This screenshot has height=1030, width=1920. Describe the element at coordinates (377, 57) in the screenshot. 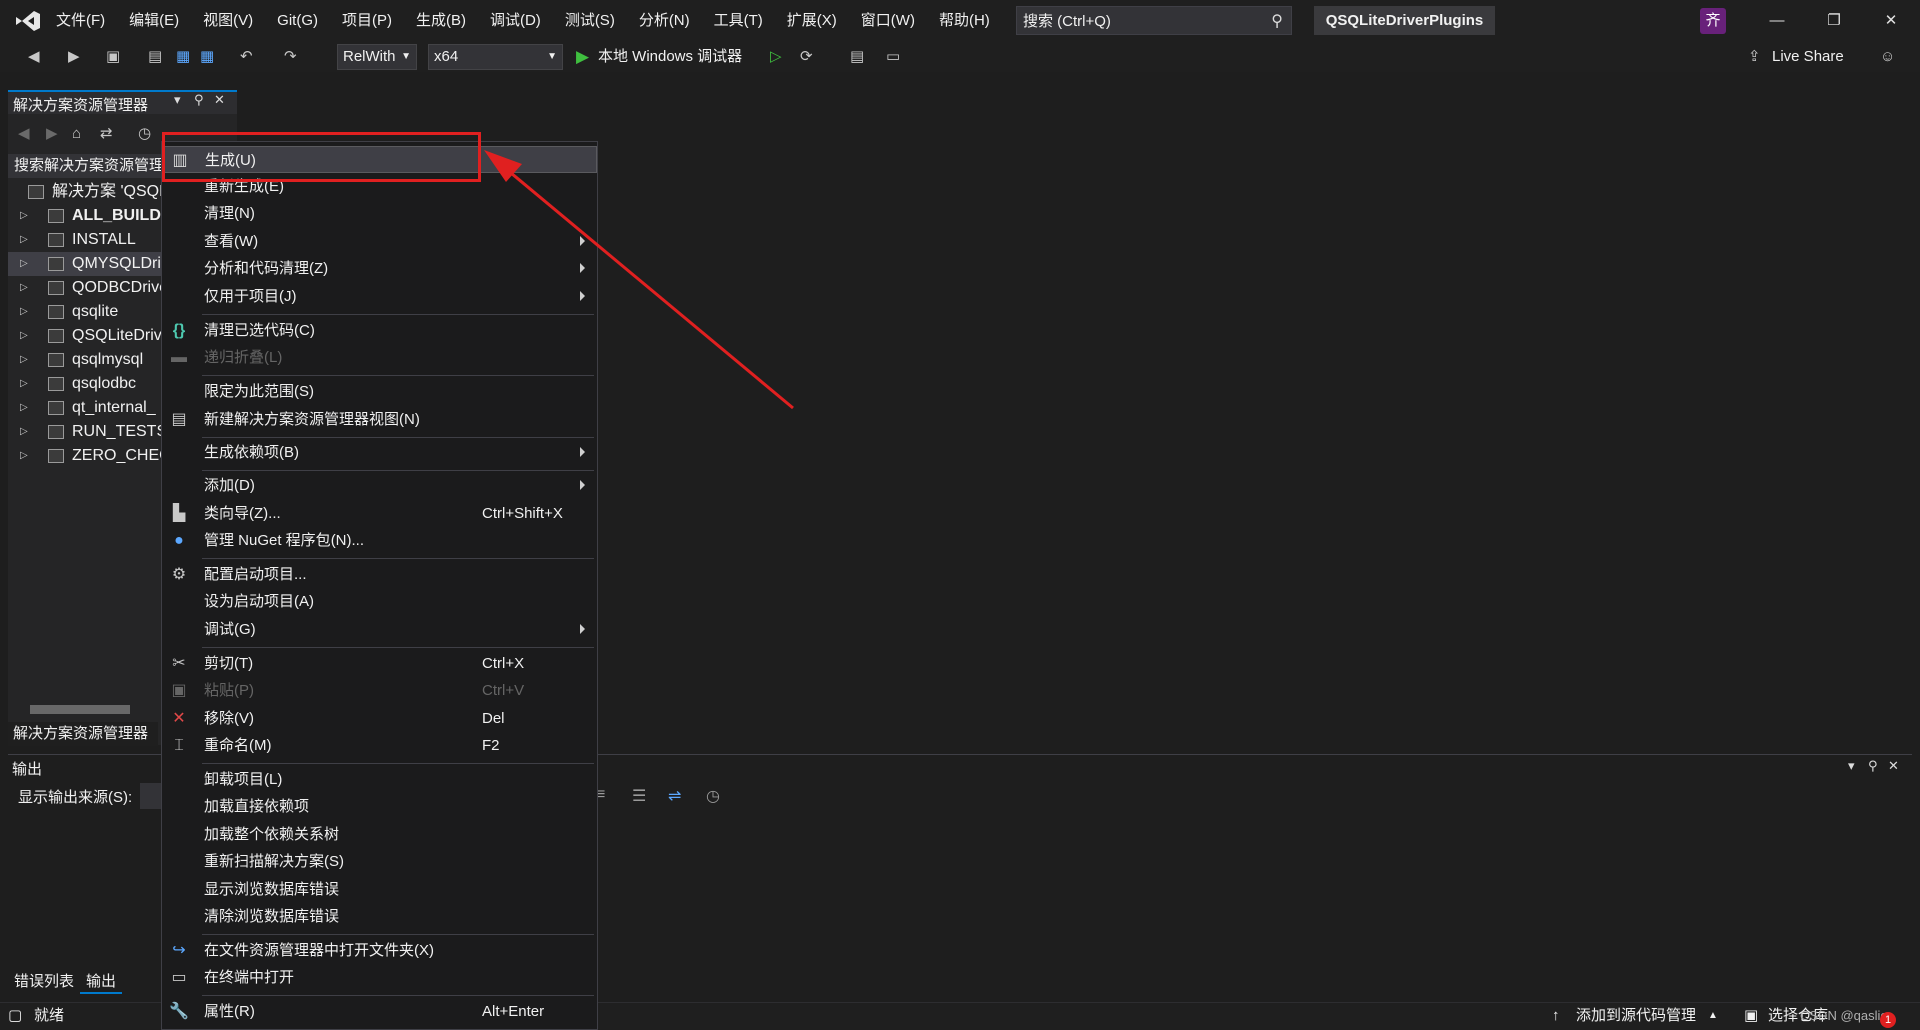

I see `config-dropdown: RelWith ▼` at that location.